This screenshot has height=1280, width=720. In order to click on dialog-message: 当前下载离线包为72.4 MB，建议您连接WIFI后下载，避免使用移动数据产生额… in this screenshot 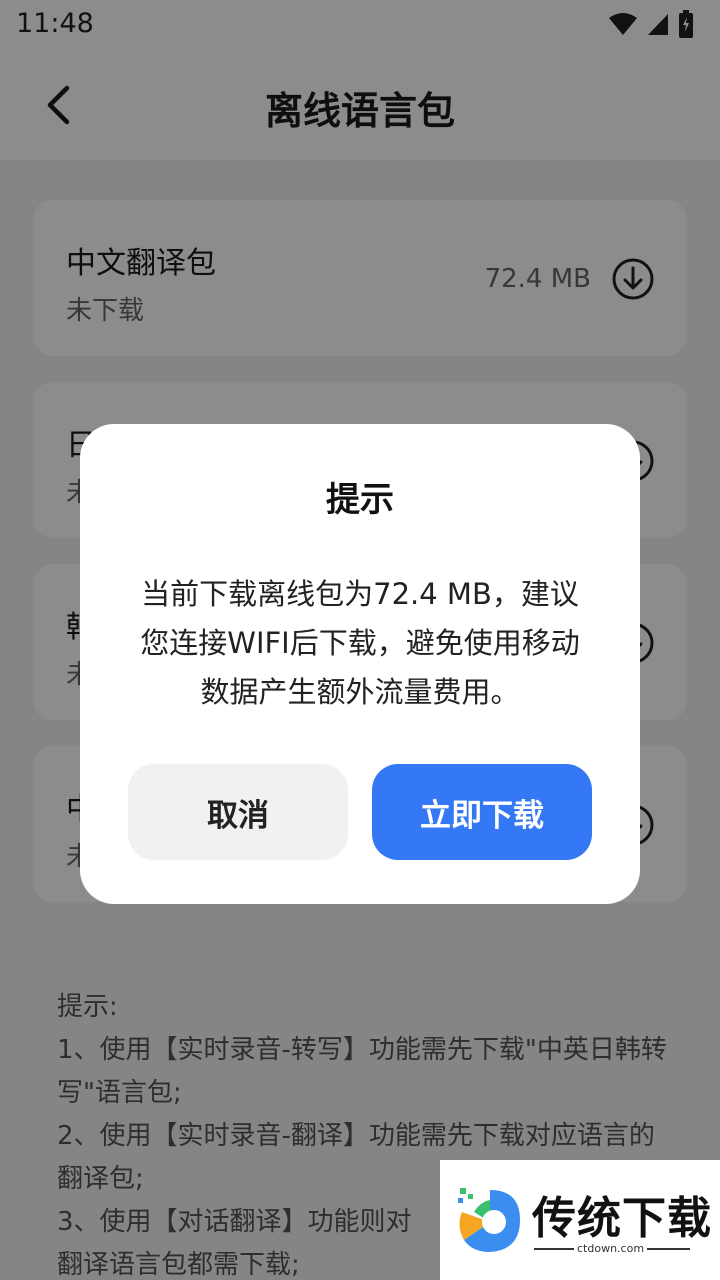, I will do `click(360, 643)`.